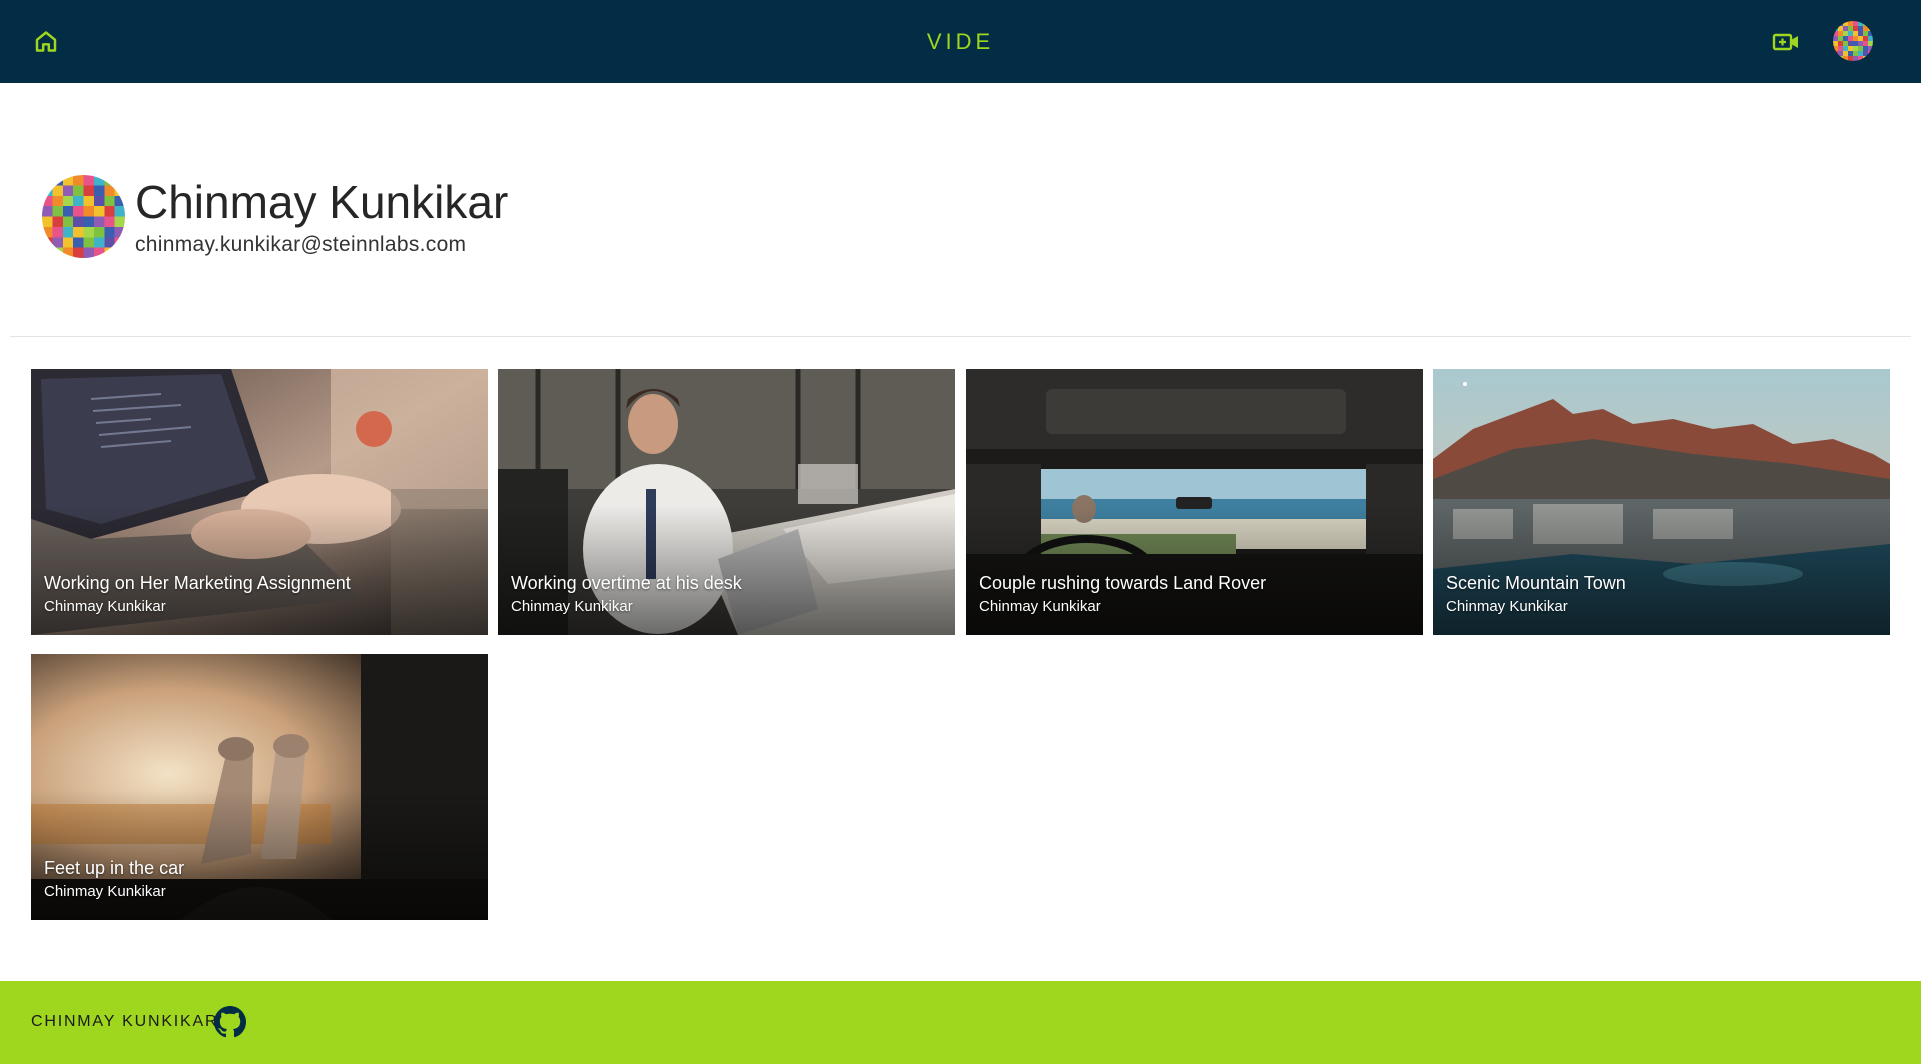  What do you see at coordinates (322, 202) in the screenshot?
I see `profile-name: Chinmay Kunkikar` at bounding box center [322, 202].